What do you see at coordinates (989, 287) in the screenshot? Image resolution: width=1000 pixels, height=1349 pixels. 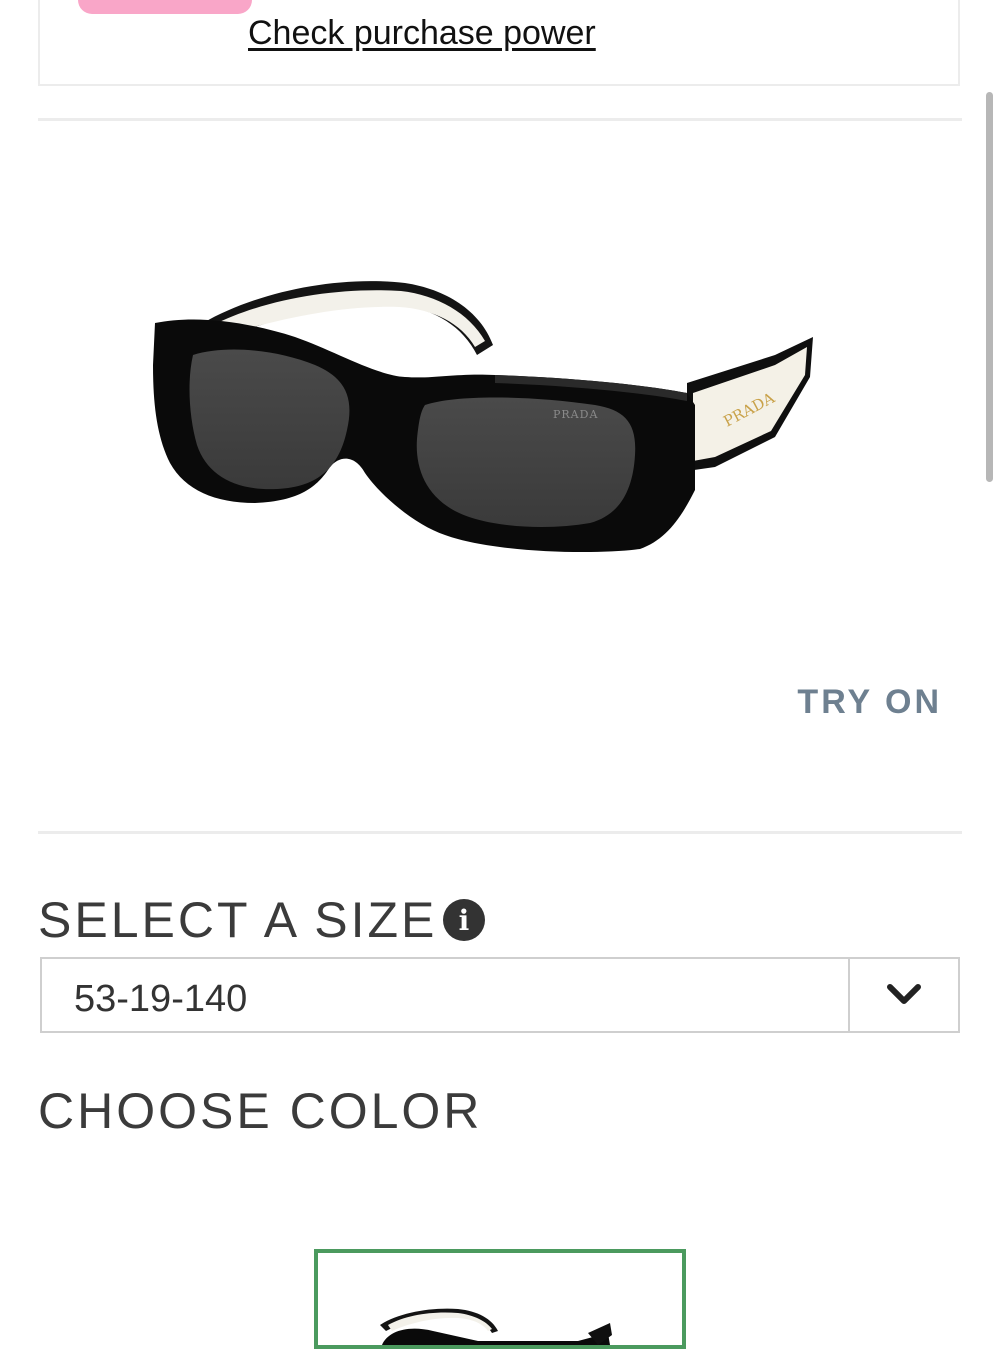 I see `scrollbar` at bounding box center [989, 287].